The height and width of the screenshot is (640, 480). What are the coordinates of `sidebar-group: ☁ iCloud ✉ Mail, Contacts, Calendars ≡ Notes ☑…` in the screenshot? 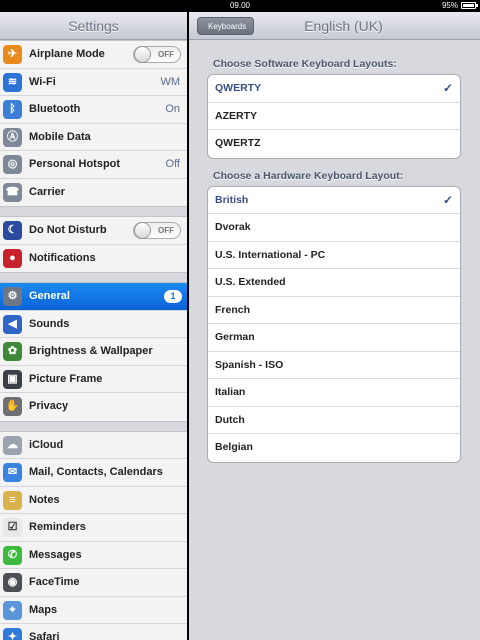 It's located at (93, 535).